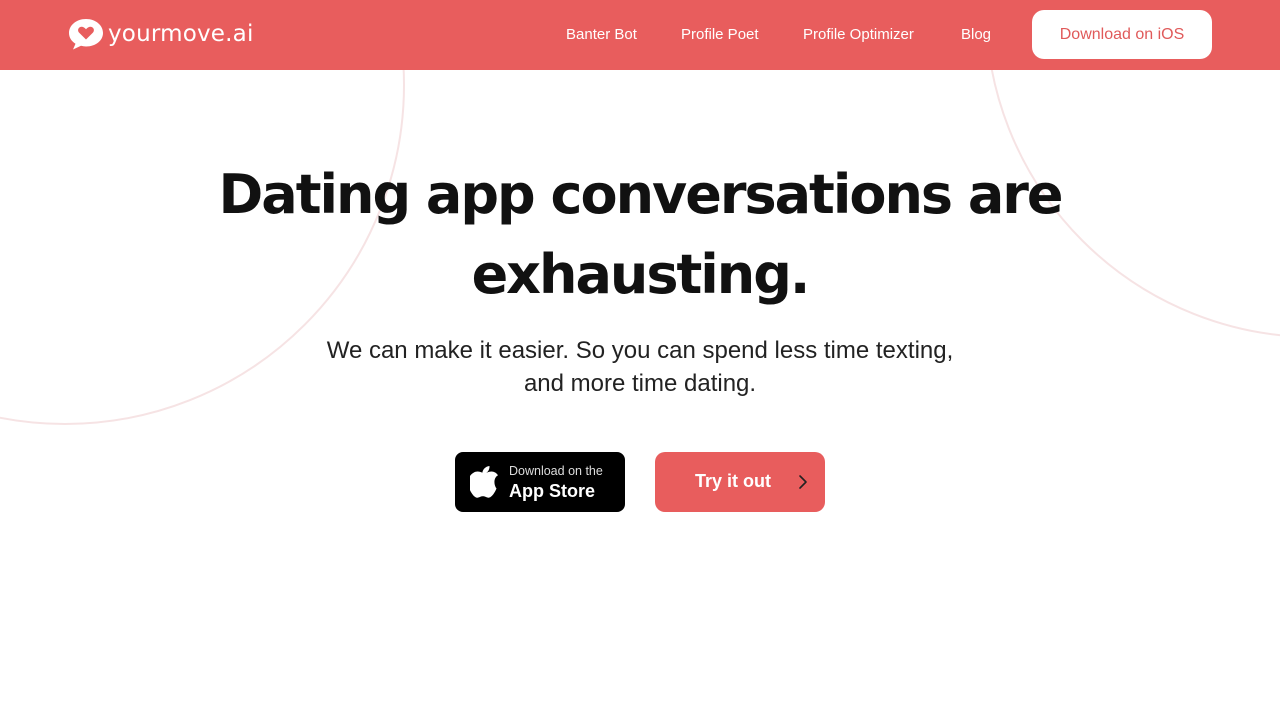  What do you see at coordinates (720, 34) in the screenshot?
I see `nav-link-profile-poet: Profile Poet` at bounding box center [720, 34].